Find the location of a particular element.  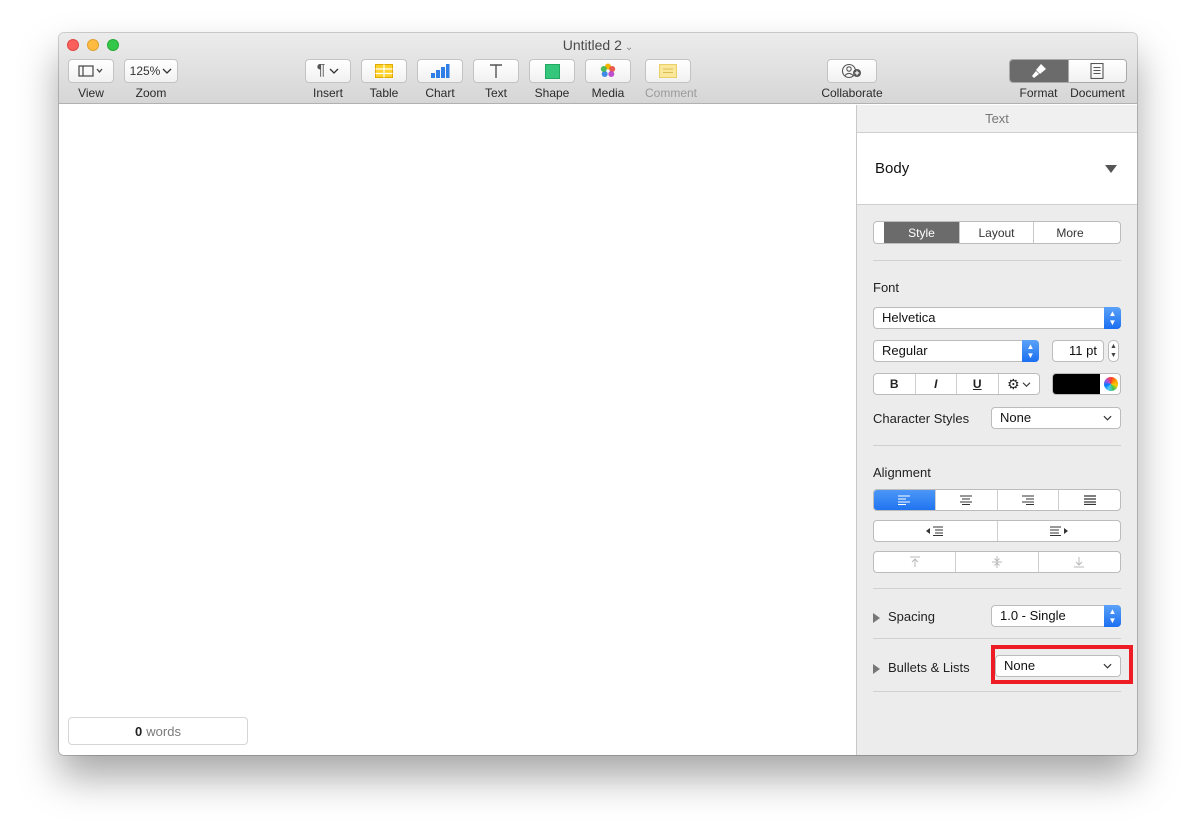

align-left-icon is located at coordinates (904, 500).